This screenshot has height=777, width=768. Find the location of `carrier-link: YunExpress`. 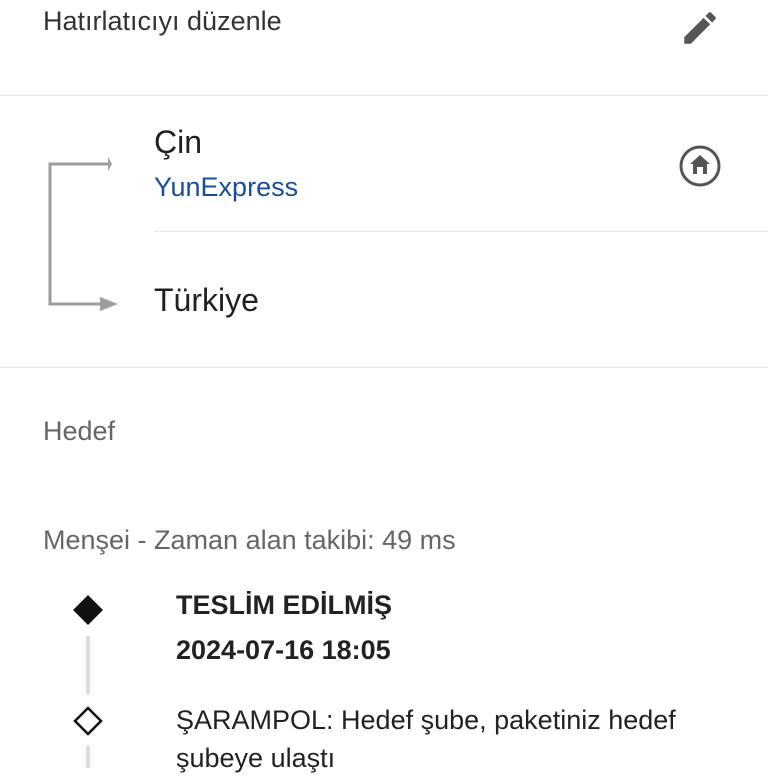

carrier-link: YunExpress is located at coordinates (226, 187).